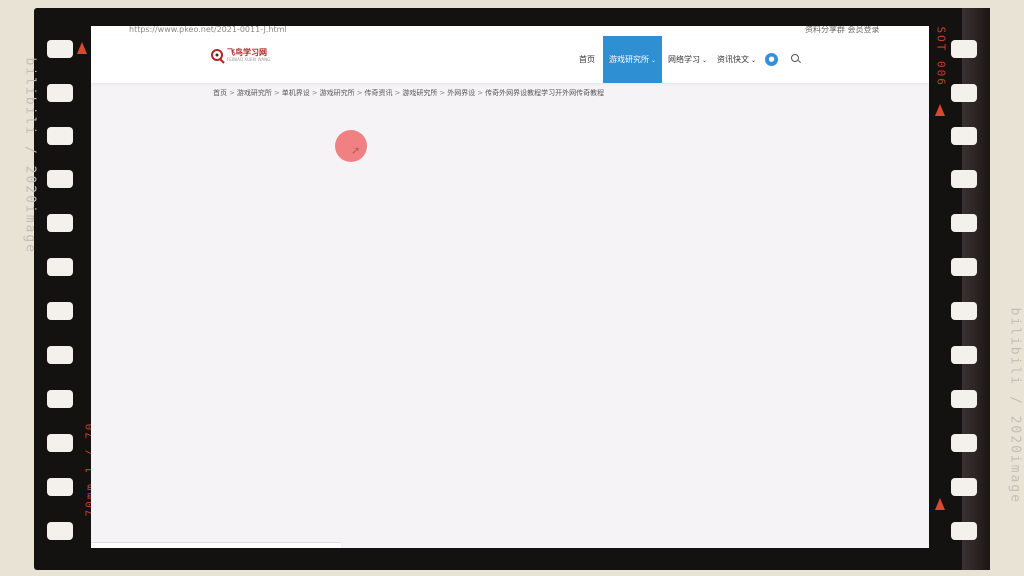 Image resolution: width=1024 pixels, height=576 pixels. Describe the element at coordinates (842, 30) in the screenshot. I see `browser-right-text: 资料分享群 会员登录` at that location.